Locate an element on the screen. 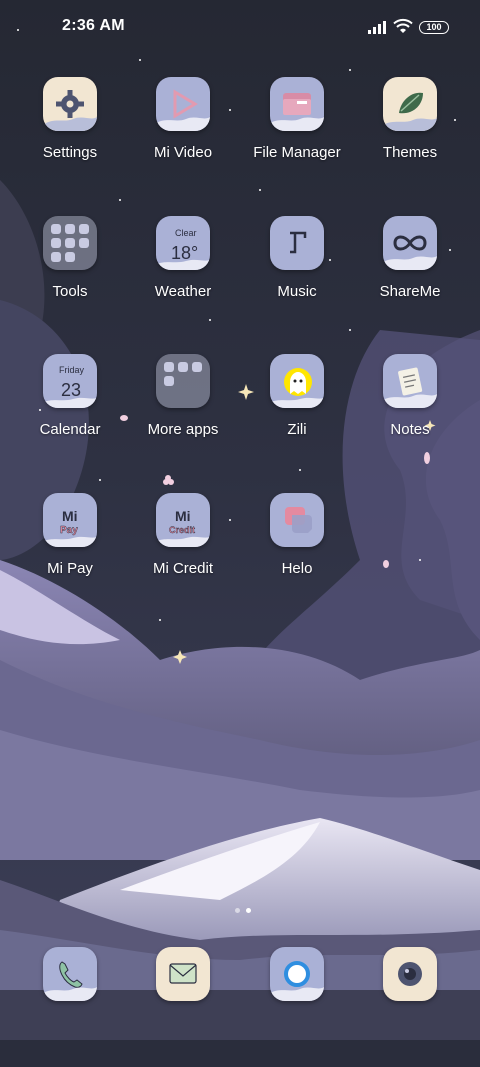  app-label: Zili is located at coordinates (297, 429).